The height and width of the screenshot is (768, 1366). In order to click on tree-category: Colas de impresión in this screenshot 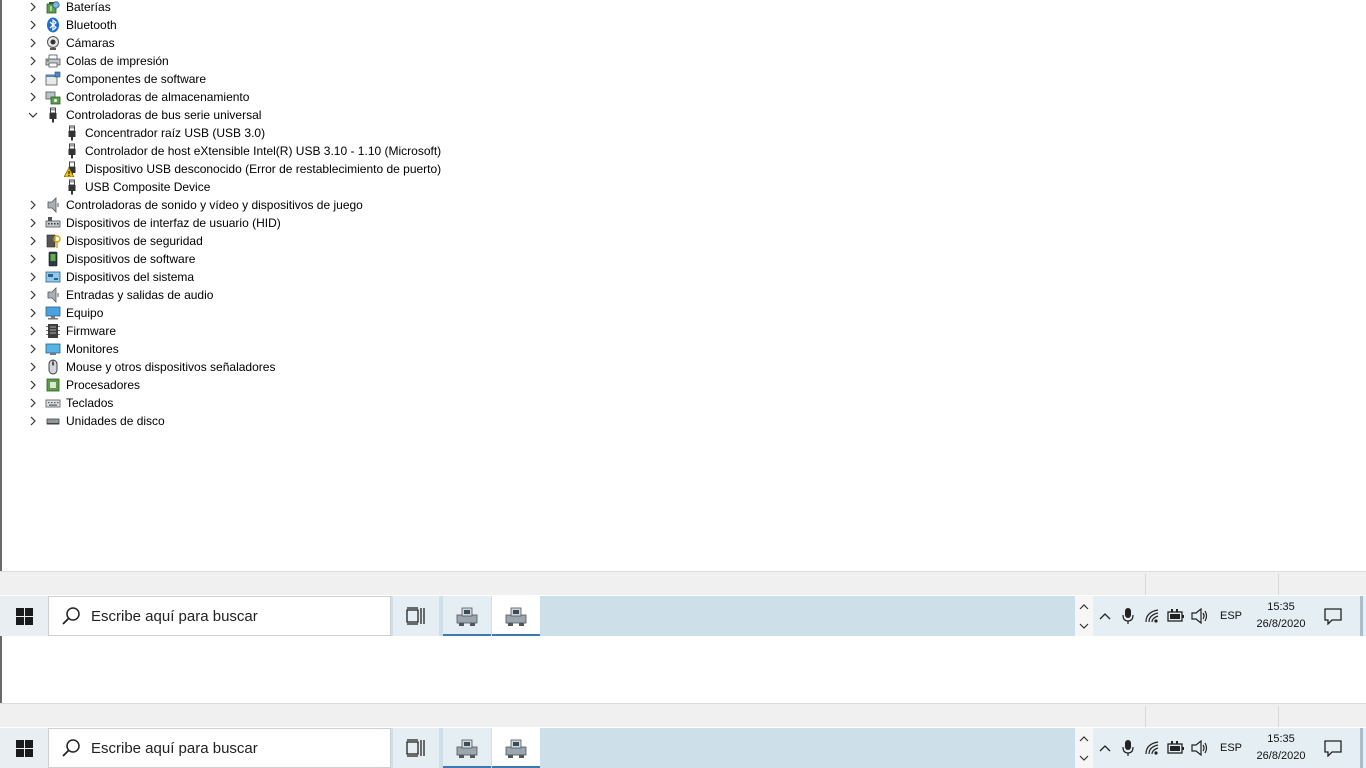, I will do `click(98, 61)`.